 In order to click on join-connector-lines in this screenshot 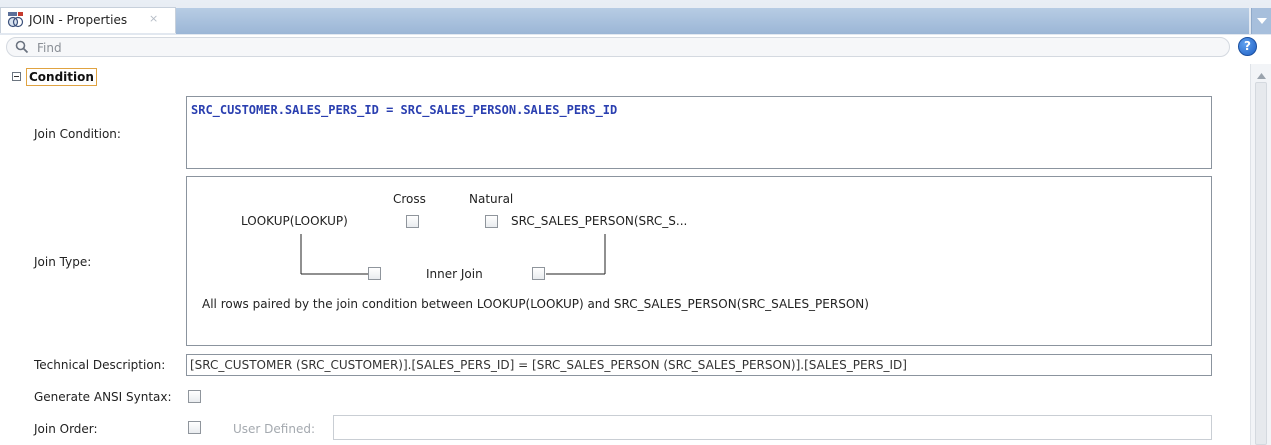, I will do `click(453, 254)`.